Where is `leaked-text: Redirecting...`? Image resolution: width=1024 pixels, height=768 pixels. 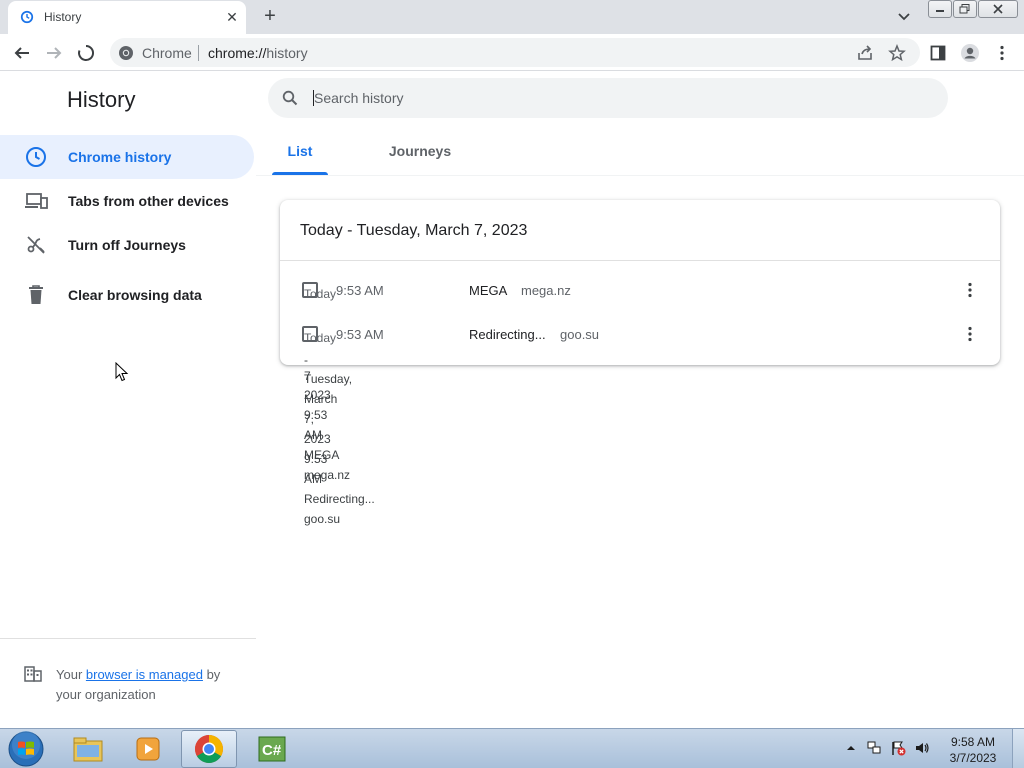
leaked-text: Redirecting... is located at coordinates (339, 499).